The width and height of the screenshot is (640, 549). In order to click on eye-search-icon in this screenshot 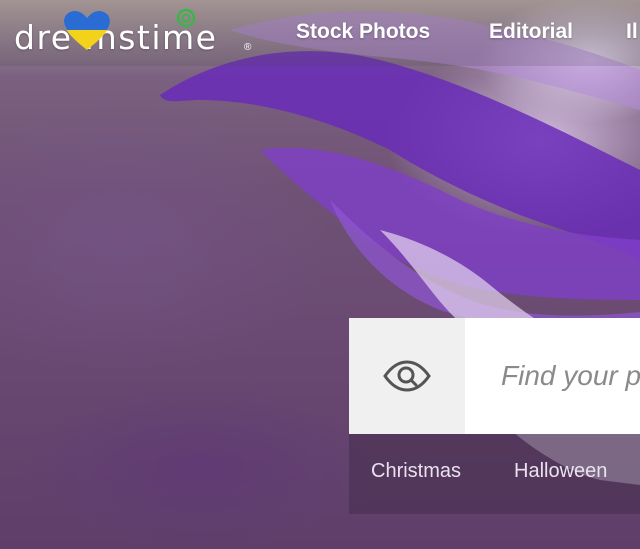, I will do `click(407, 376)`.